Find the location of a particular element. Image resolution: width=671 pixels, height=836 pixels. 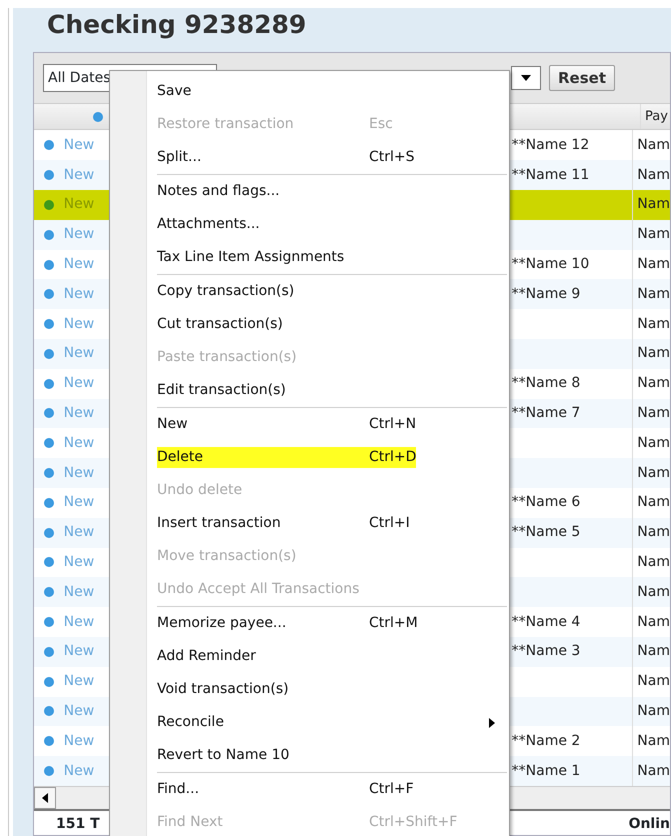

description-cell: **Name 10 is located at coordinates (551, 264).